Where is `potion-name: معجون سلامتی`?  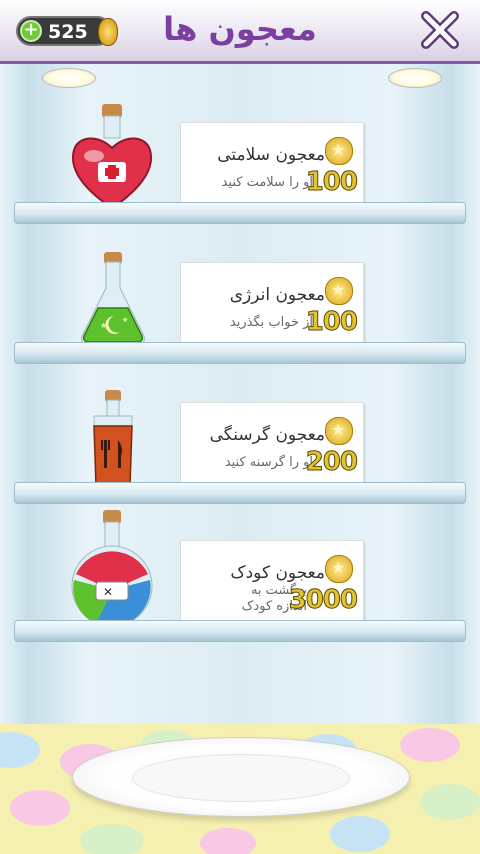 potion-name: معجون سلامتی is located at coordinates (271, 155).